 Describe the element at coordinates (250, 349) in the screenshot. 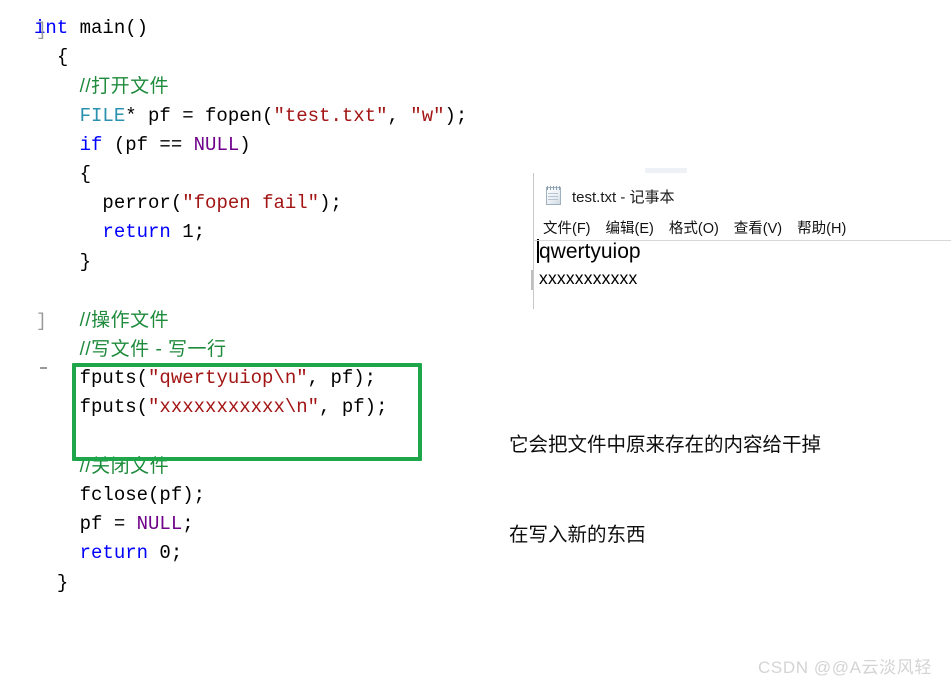

I see `code-line: //写文件 - 写一行` at that location.